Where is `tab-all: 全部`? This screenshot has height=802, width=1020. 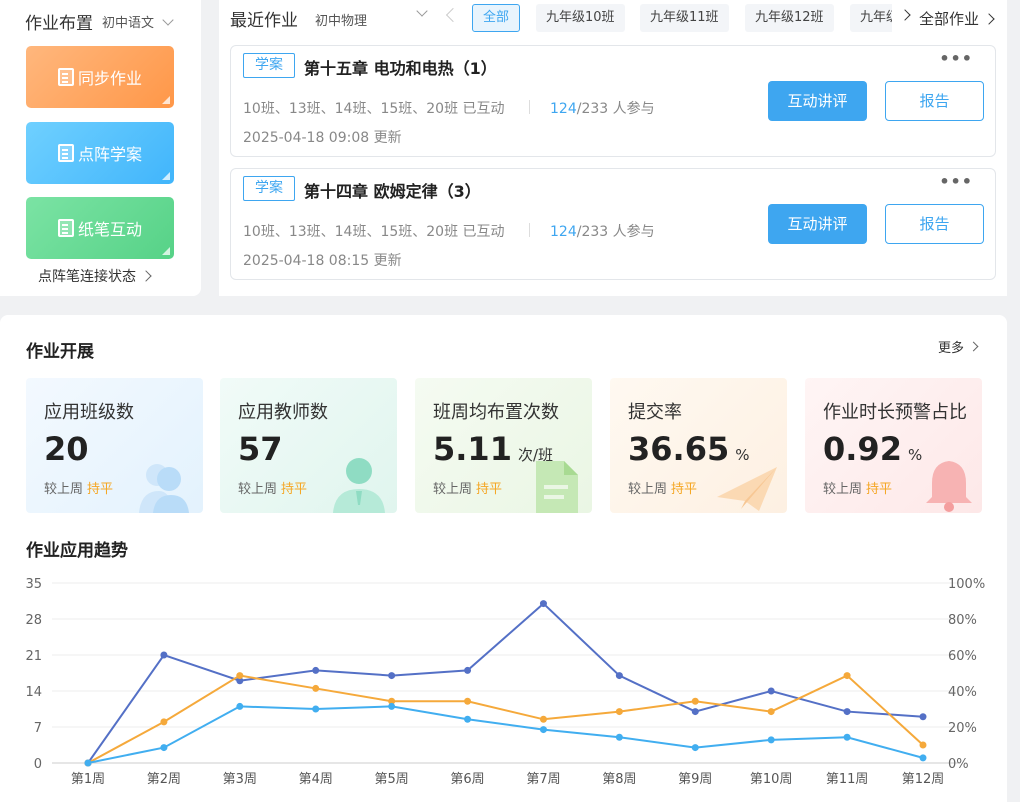
tab-all: 全部 is located at coordinates (496, 18).